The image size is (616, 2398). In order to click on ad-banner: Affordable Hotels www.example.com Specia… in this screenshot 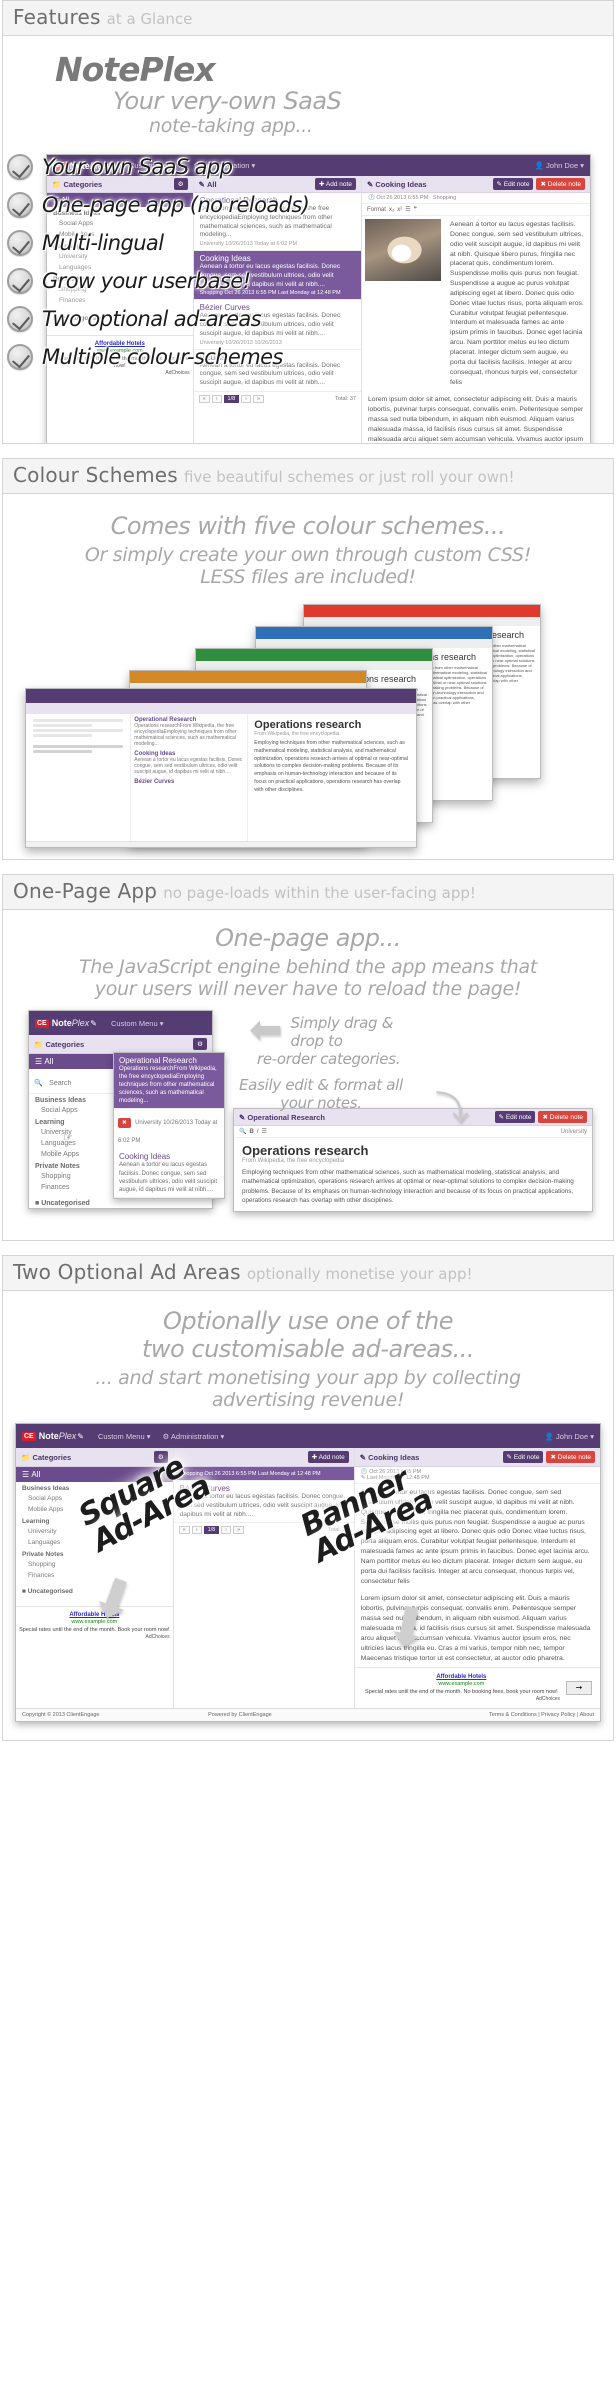, I will do `click(477, 1687)`.